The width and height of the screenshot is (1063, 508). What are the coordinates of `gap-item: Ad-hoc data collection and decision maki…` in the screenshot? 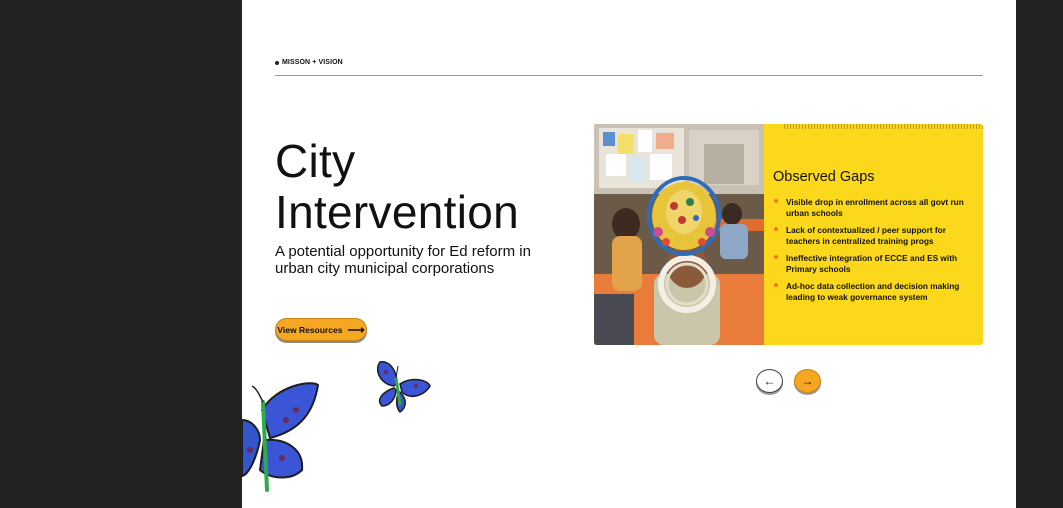 It's located at (875, 291).